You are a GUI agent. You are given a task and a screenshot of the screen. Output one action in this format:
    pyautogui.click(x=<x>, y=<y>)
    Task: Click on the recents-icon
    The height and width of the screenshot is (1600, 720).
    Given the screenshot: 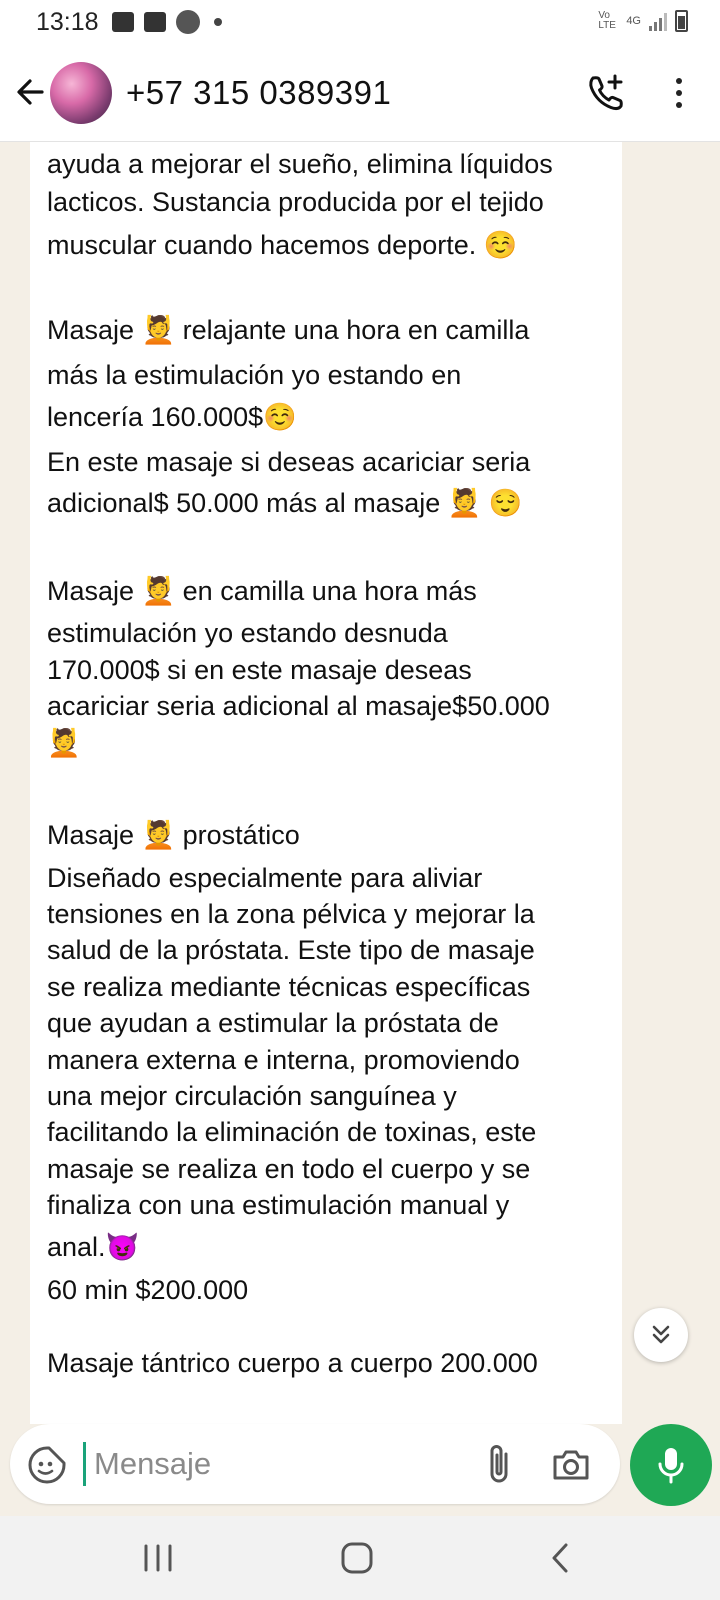 What is the action you would take?
    pyautogui.click(x=158, y=1558)
    